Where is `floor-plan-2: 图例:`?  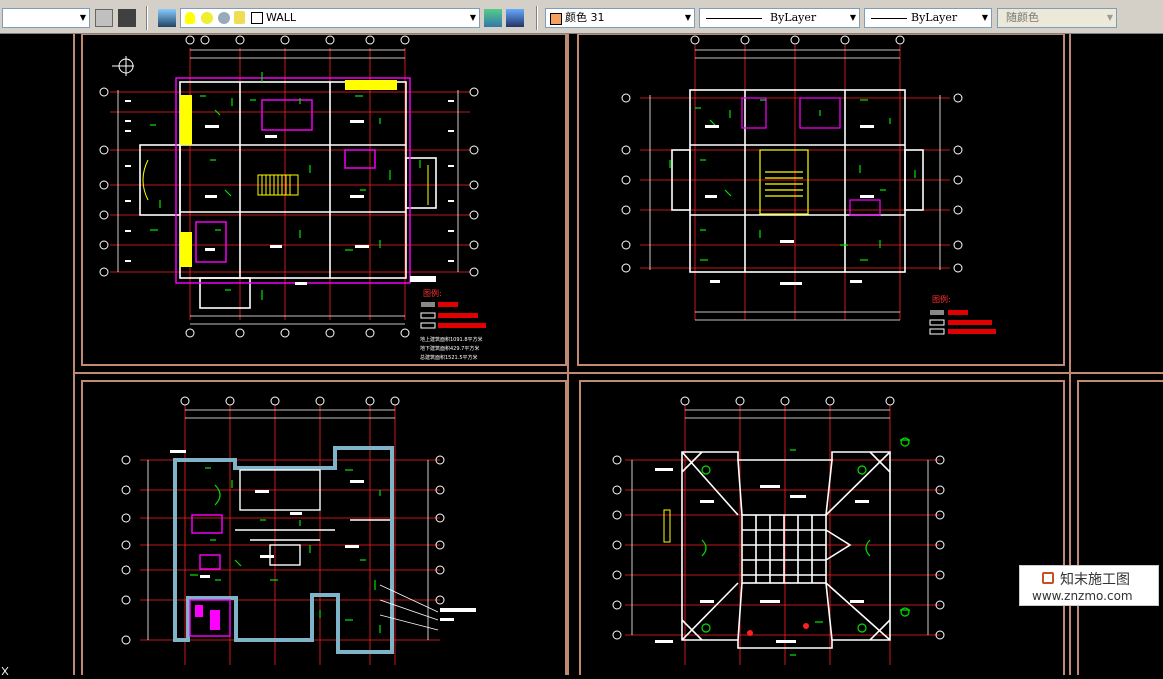 floor-plan-2: 图例: is located at coordinates (808, 185).